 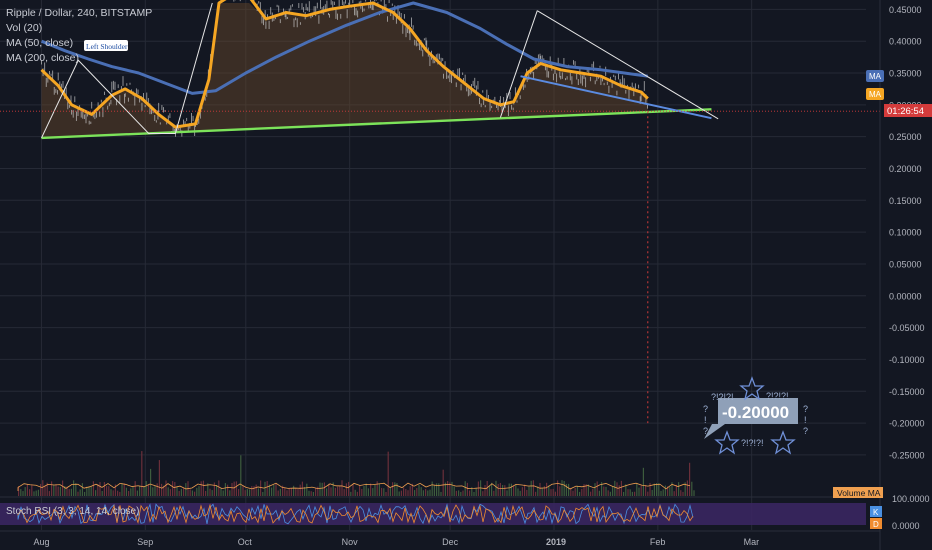 What do you see at coordinates (907, 424) in the screenshot?
I see `y-tick-label: -0.20000` at bounding box center [907, 424].